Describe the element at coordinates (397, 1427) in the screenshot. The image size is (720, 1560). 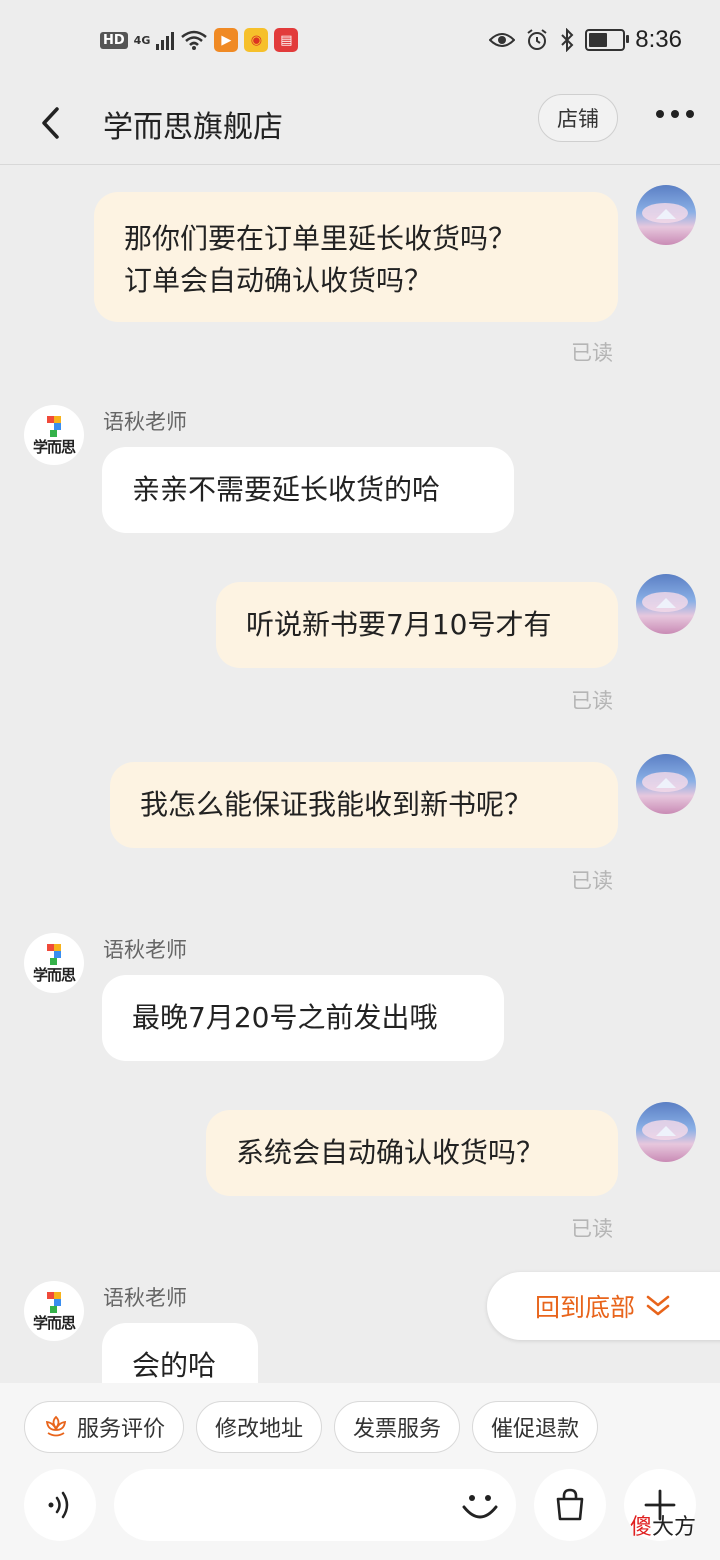
I see `quick-action-invoice: 发票服务` at that location.